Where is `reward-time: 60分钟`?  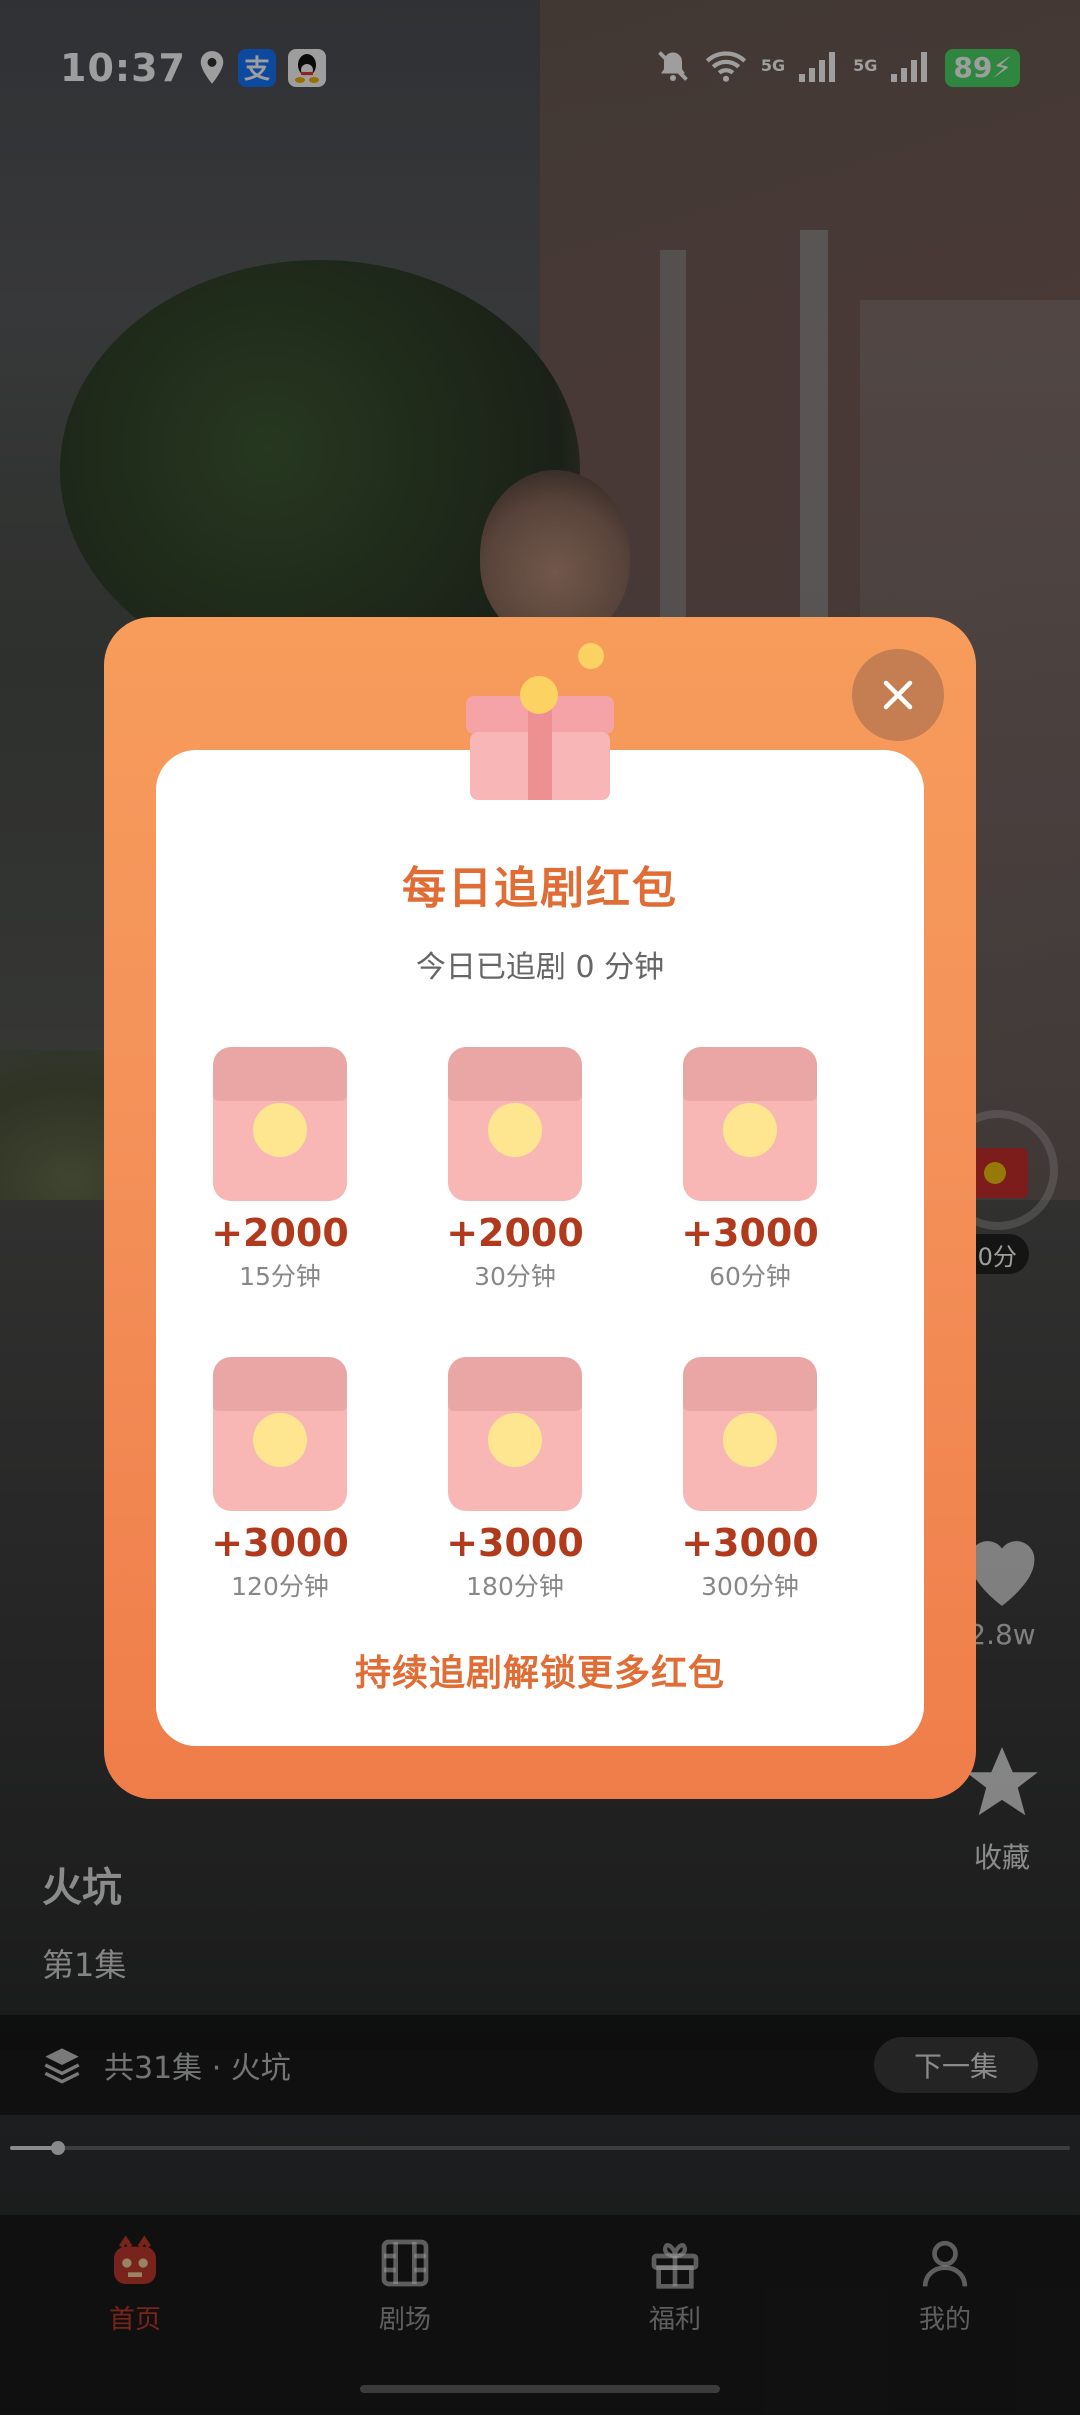
reward-time: 60分钟 is located at coordinates (750, 1276).